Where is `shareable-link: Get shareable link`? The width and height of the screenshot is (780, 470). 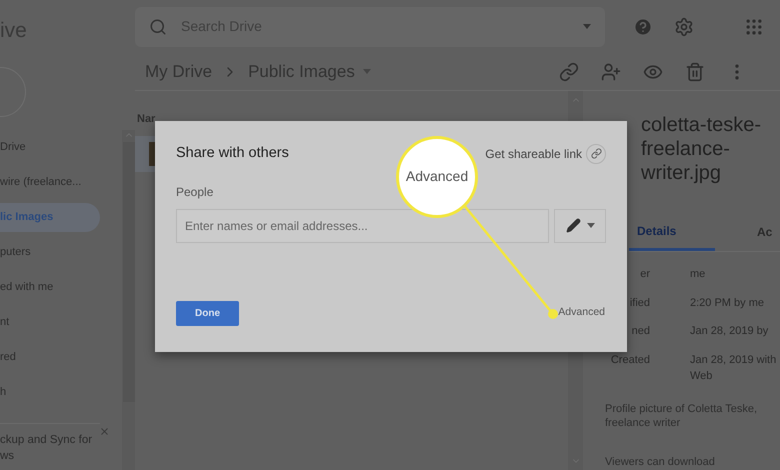 shareable-link: Get shareable link is located at coordinates (533, 153).